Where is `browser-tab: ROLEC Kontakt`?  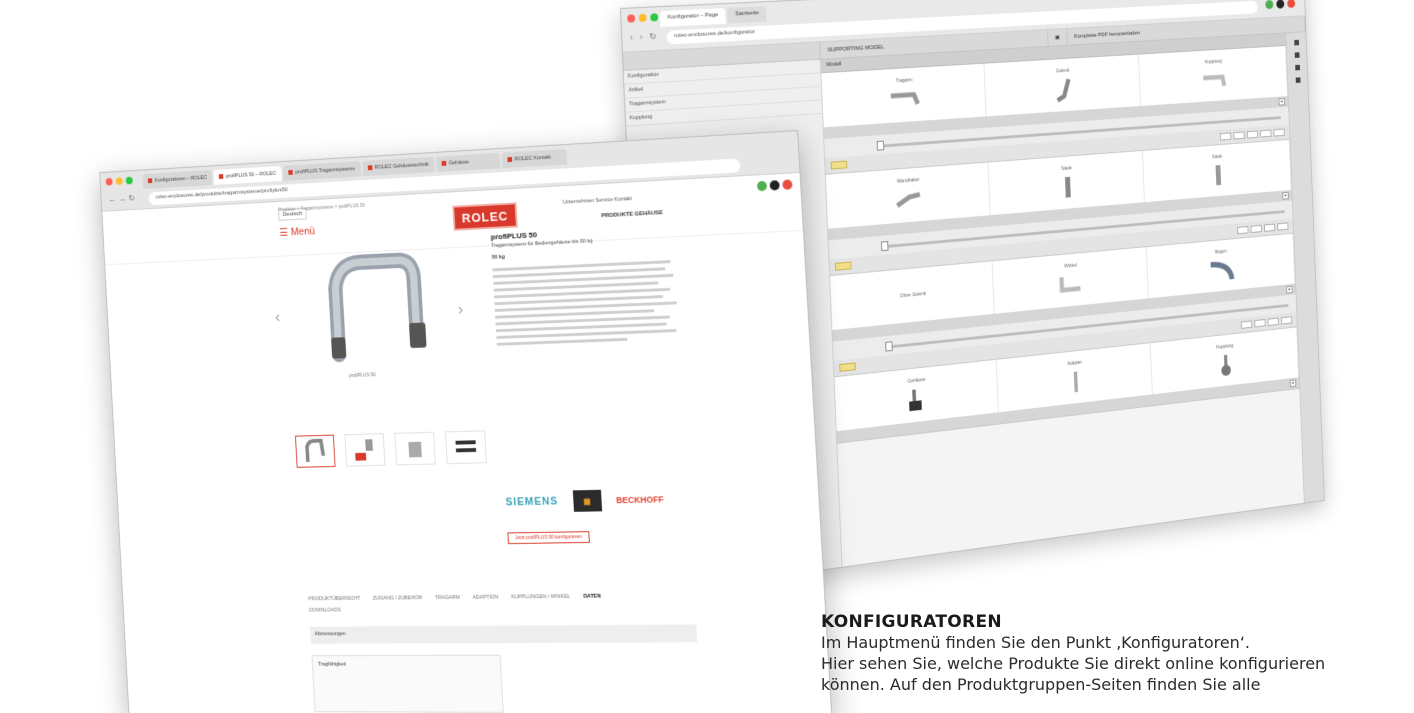
browser-tab: ROLEC Kontakt is located at coordinates (534, 158).